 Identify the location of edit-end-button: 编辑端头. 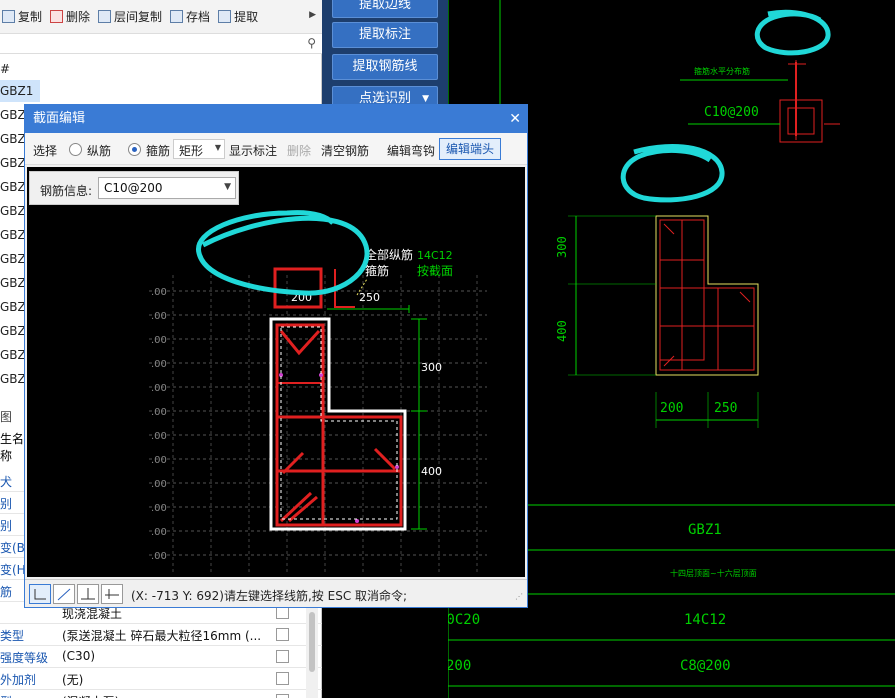
(470, 149).